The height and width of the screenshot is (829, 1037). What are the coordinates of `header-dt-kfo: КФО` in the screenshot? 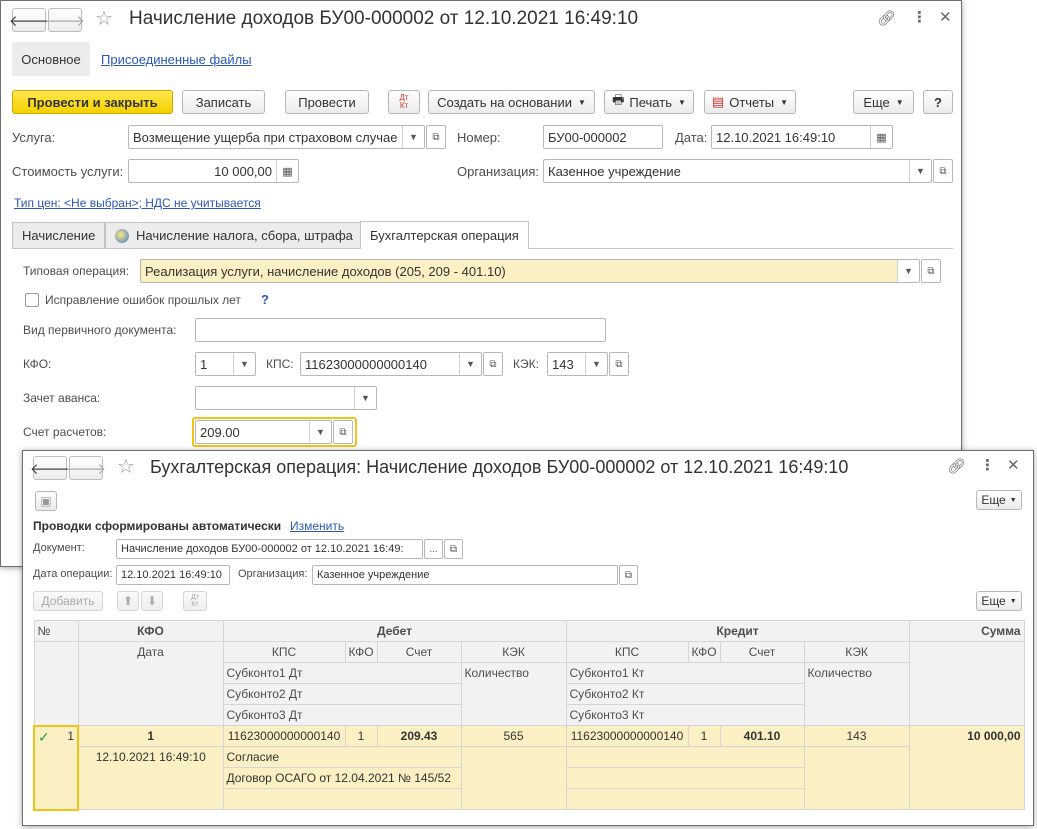 It's located at (361, 652).